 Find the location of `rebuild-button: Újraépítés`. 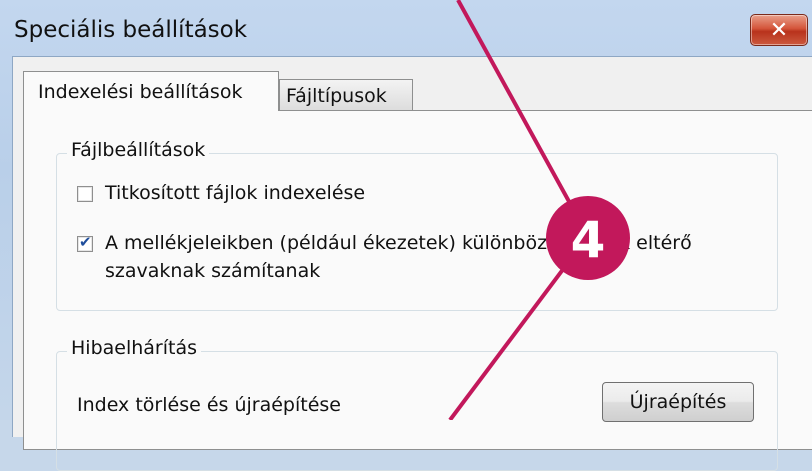

rebuild-button: Újraépítés is located at coordinates (678, 402).